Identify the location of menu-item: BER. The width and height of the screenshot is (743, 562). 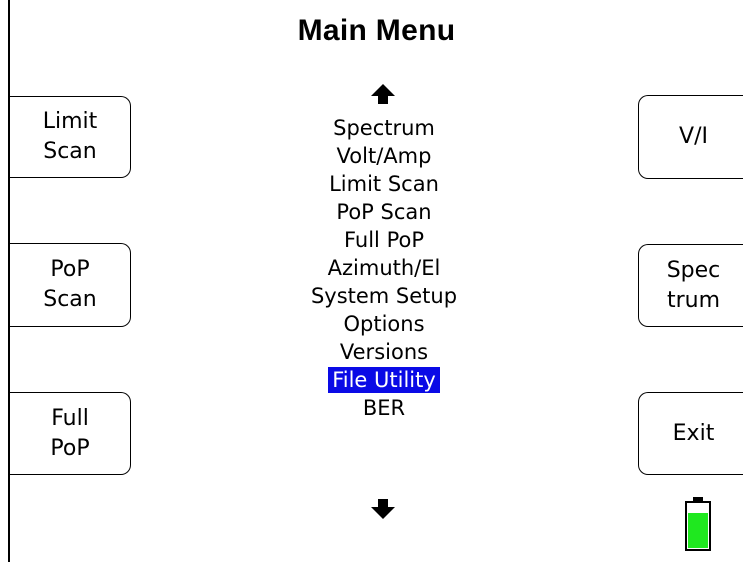
(384, 408).